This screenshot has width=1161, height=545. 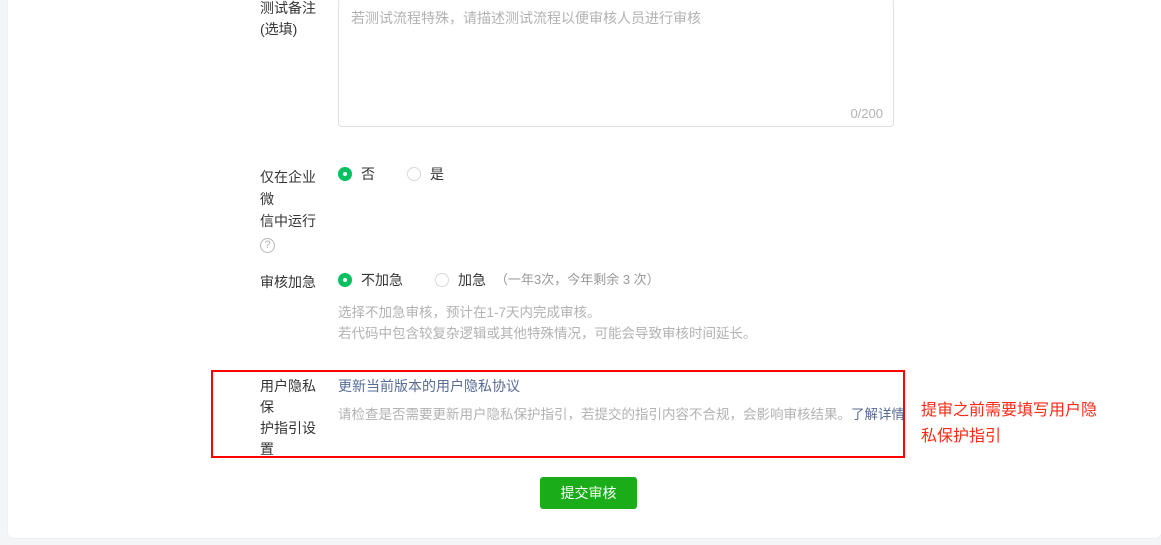 I want to click on test-remark-textarea-wrap: 0/200, so click(x=616, y=63).